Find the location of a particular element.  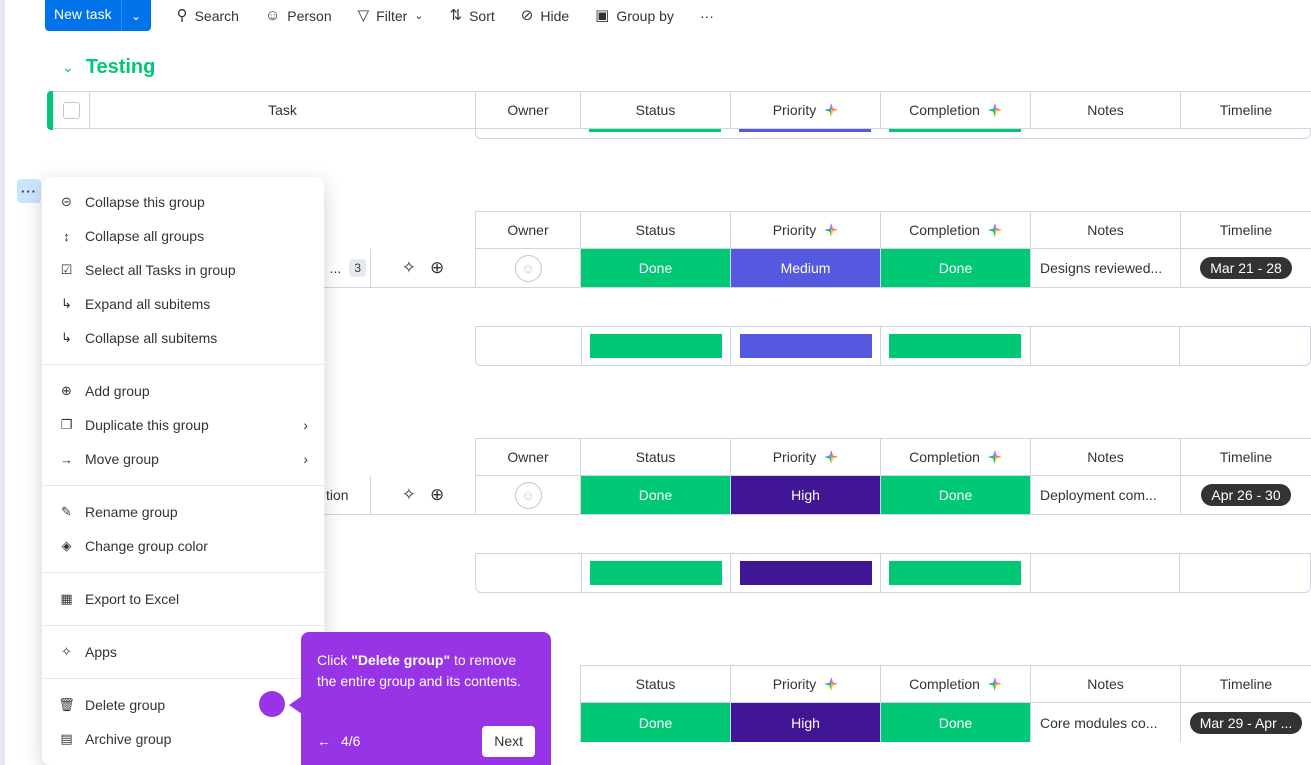

subitems-count-badge: 3 is located at coordinates (357, 268).